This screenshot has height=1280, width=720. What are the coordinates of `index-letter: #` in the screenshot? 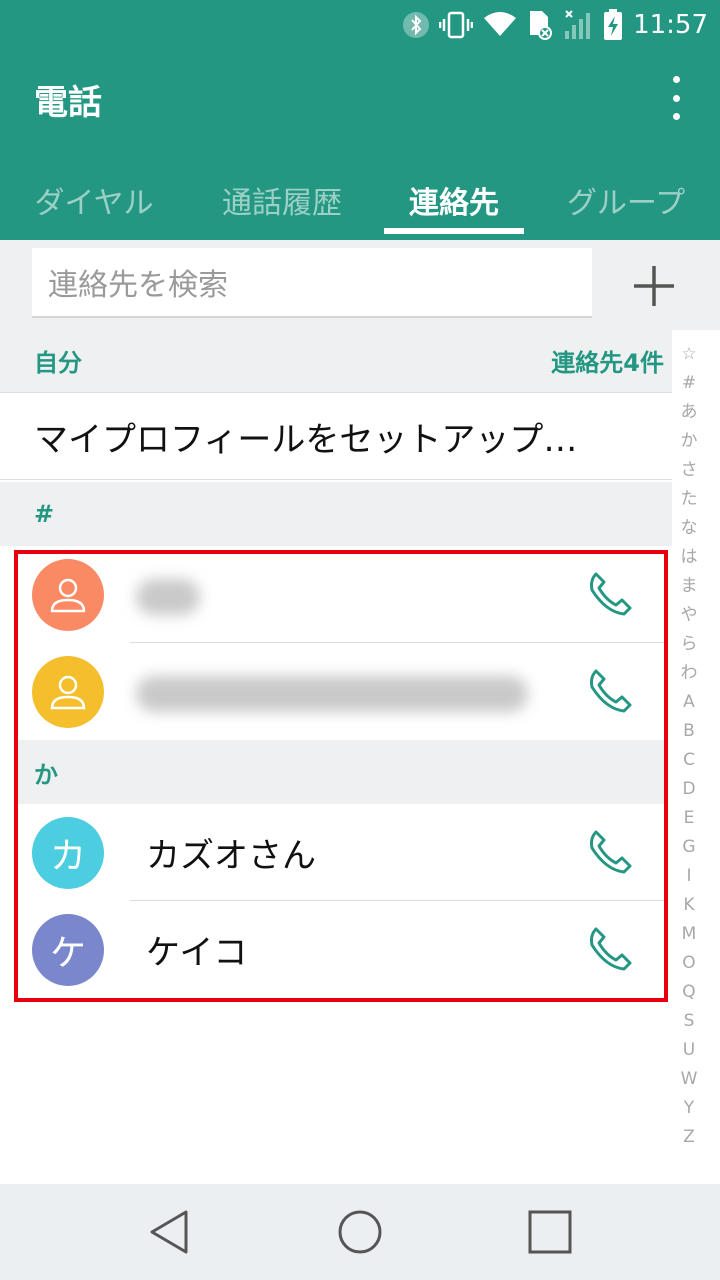 It's located at (689, 383).